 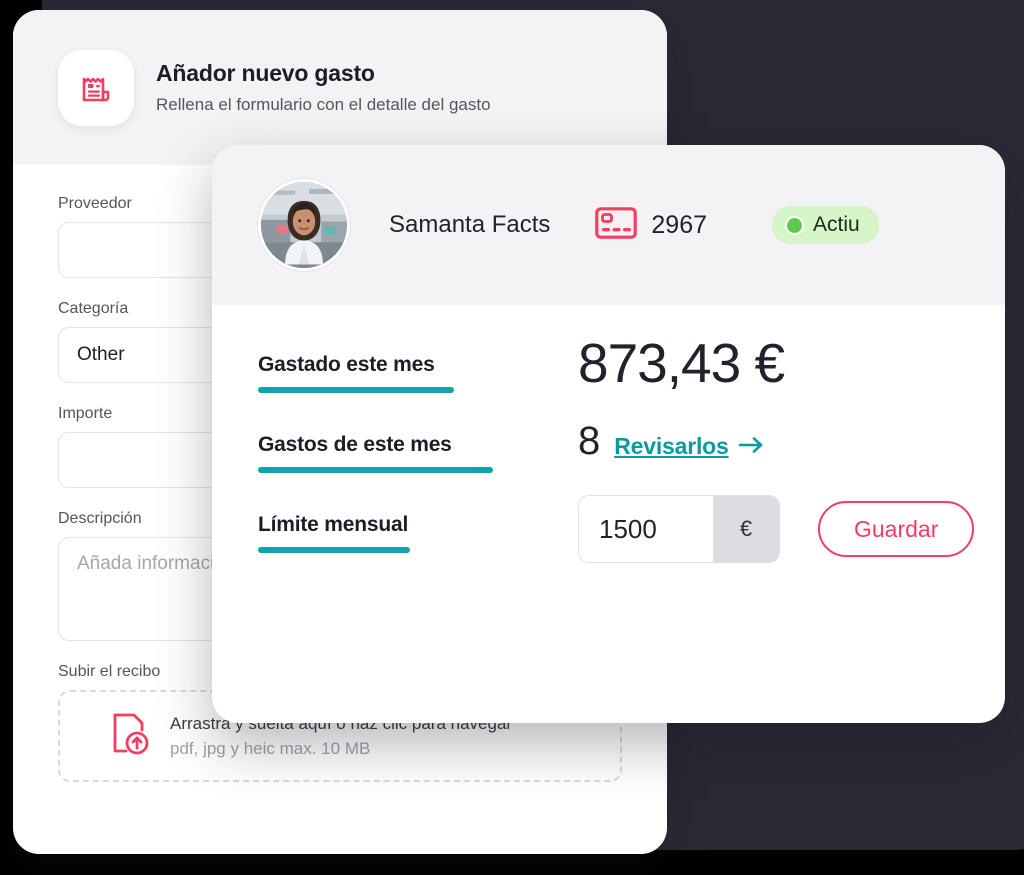 What do you see at coordinates (646, 529) in the screenshot?
I see `monthly-limit-input: 1500` at bounding box center [646, 529].